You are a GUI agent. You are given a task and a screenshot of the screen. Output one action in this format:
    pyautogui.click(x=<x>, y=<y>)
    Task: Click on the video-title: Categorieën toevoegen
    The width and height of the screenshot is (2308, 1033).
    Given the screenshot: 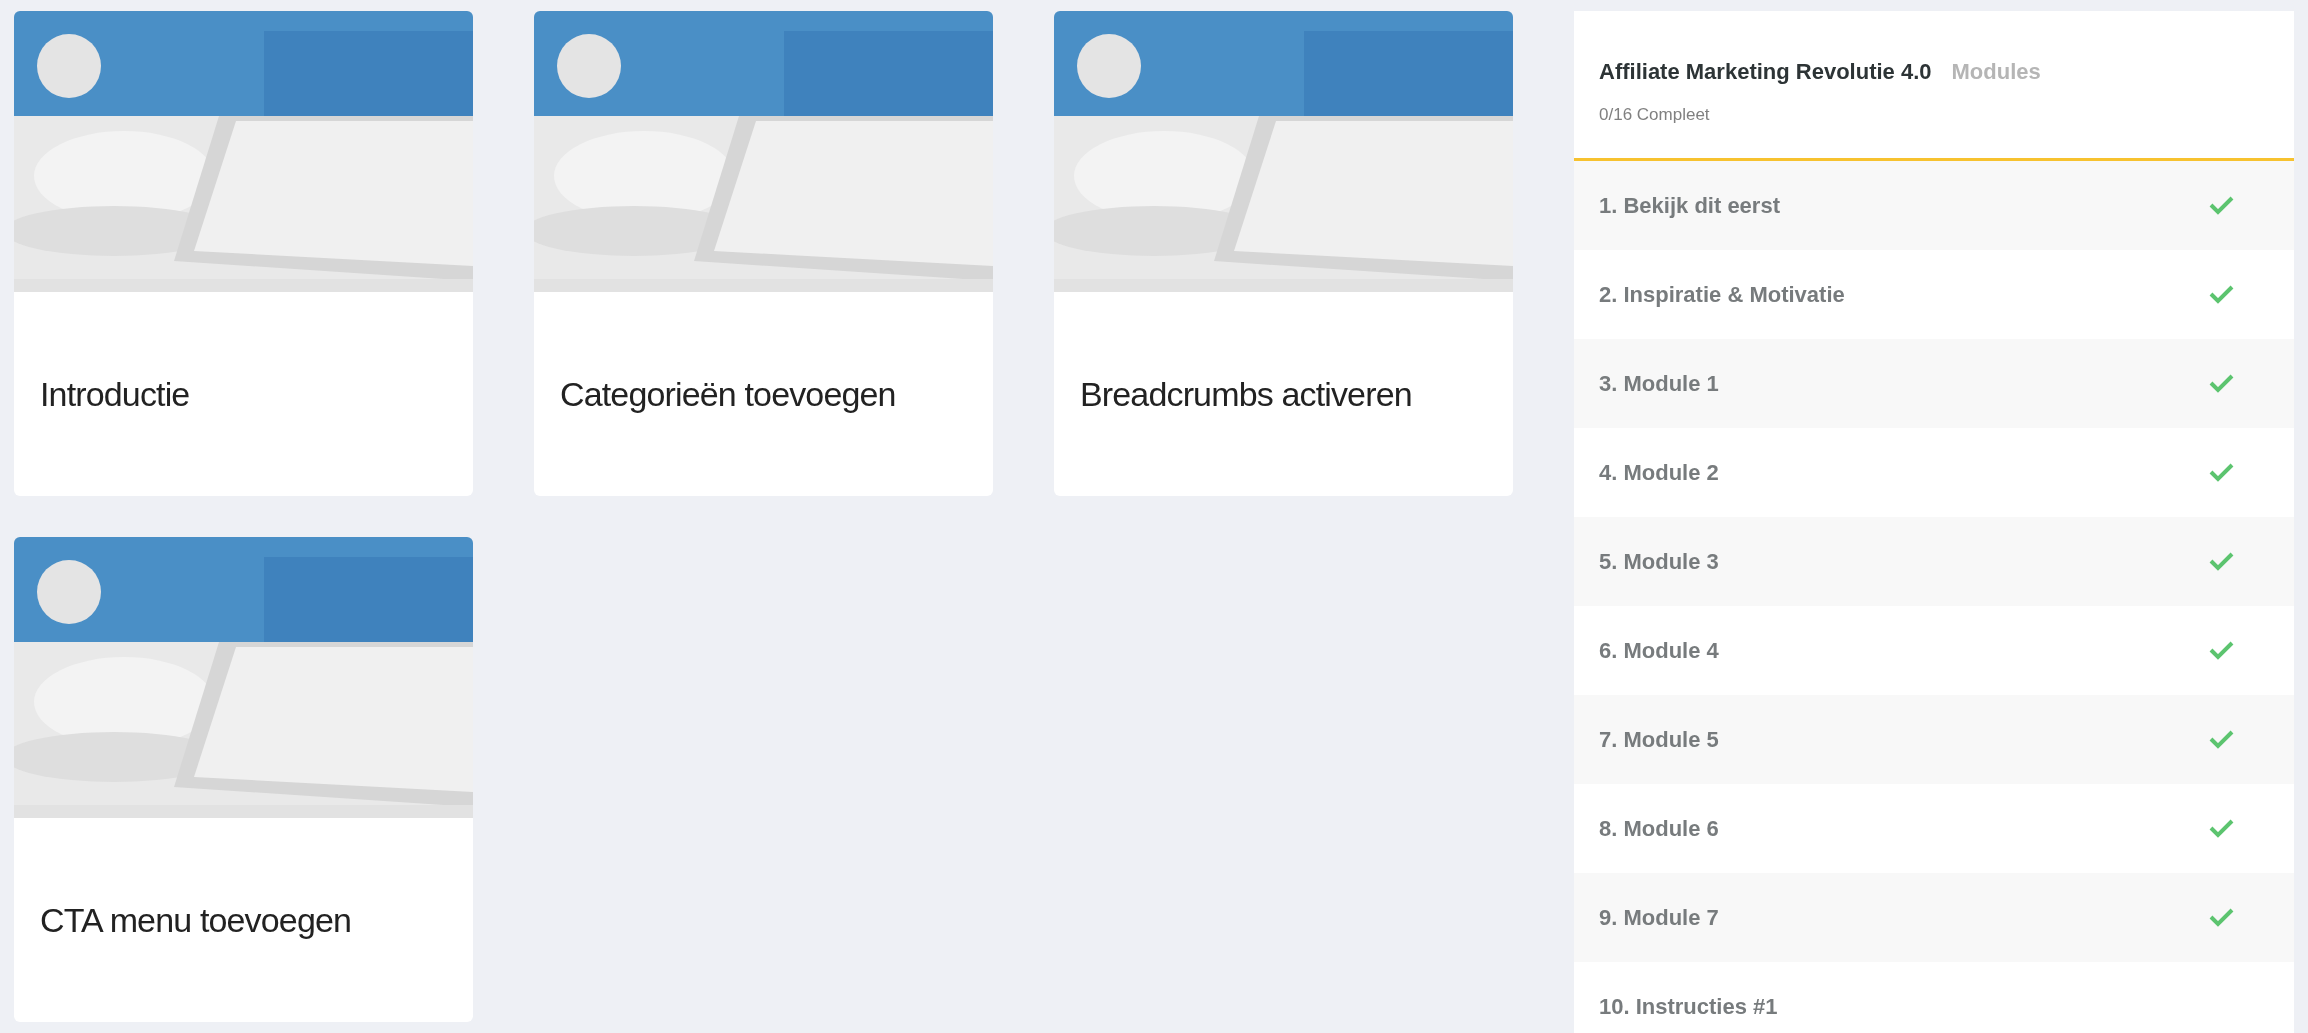 What is the action you would take?
    pyautogui.click(x=728, y=394)
    